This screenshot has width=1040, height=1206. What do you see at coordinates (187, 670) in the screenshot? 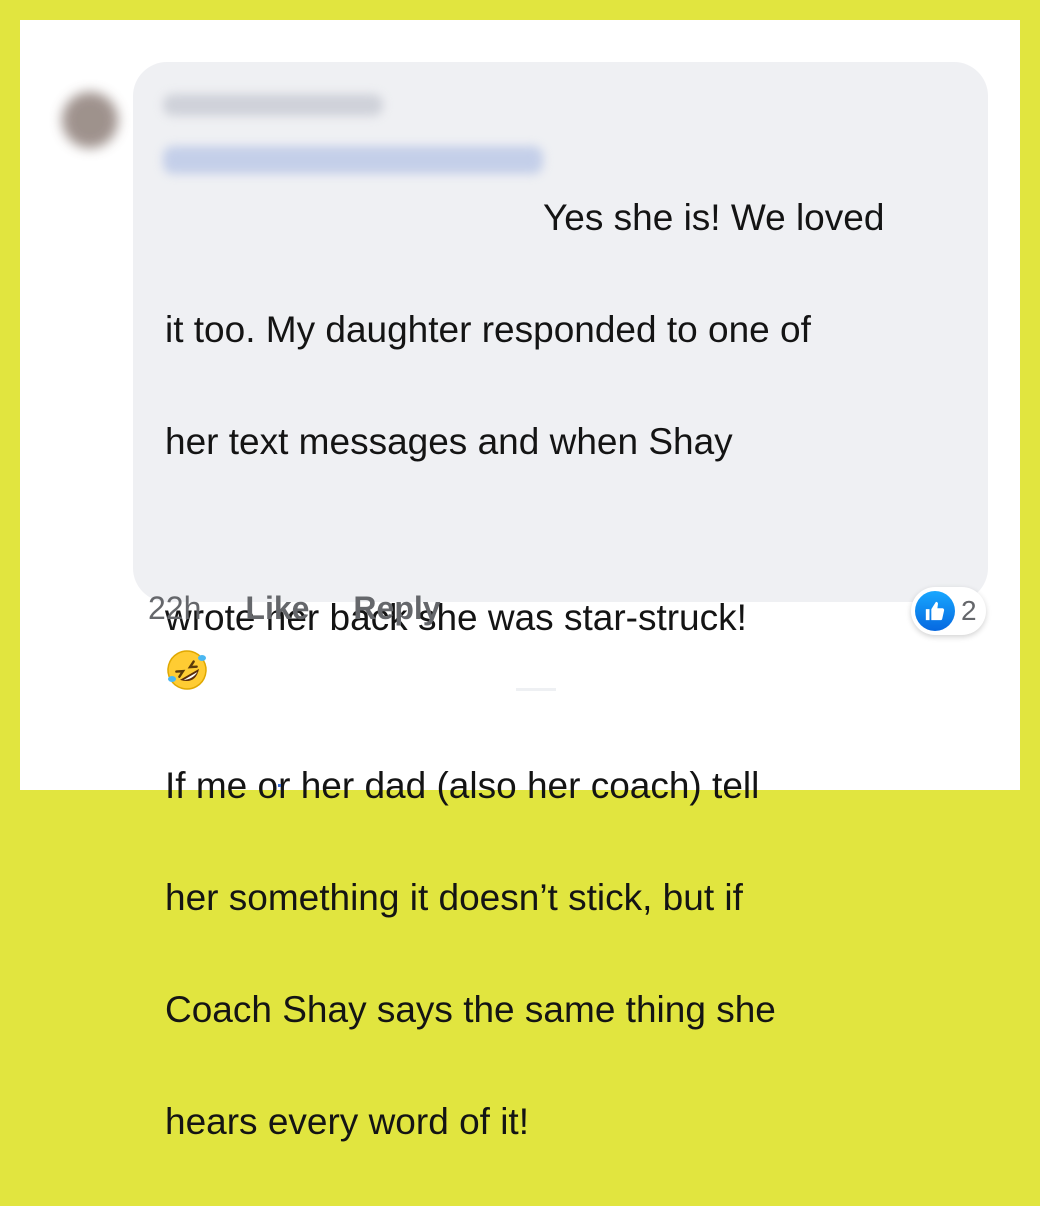
I see `rolling-on-floor-laughing-emoji` at bounding box center [187, 670].